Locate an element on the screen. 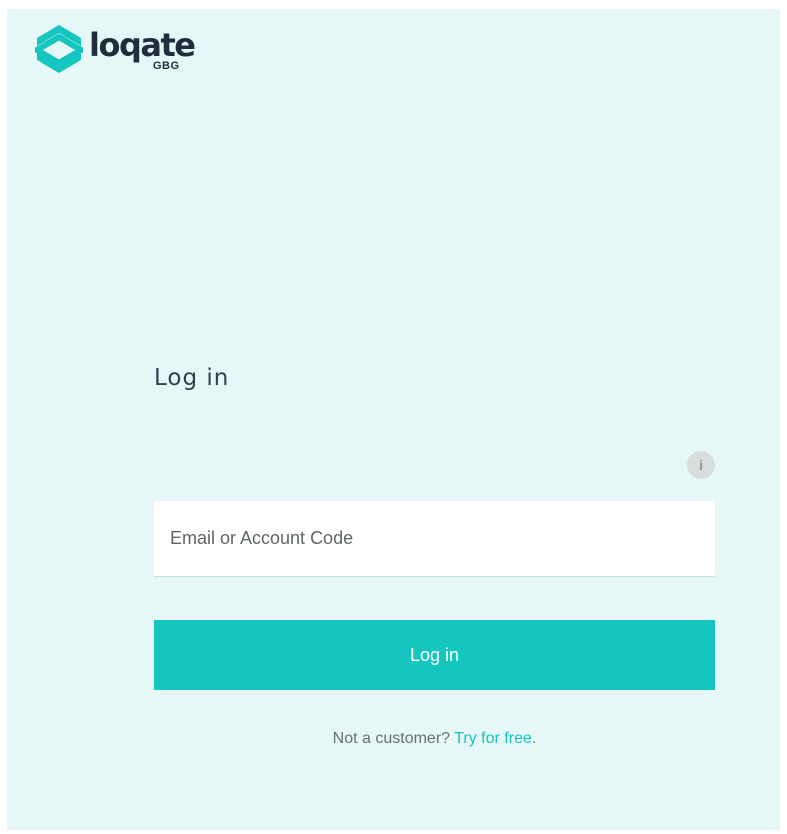 The width and height of the screenshot is (787, 834). info-icon: i is located at coordinates (701, 465).